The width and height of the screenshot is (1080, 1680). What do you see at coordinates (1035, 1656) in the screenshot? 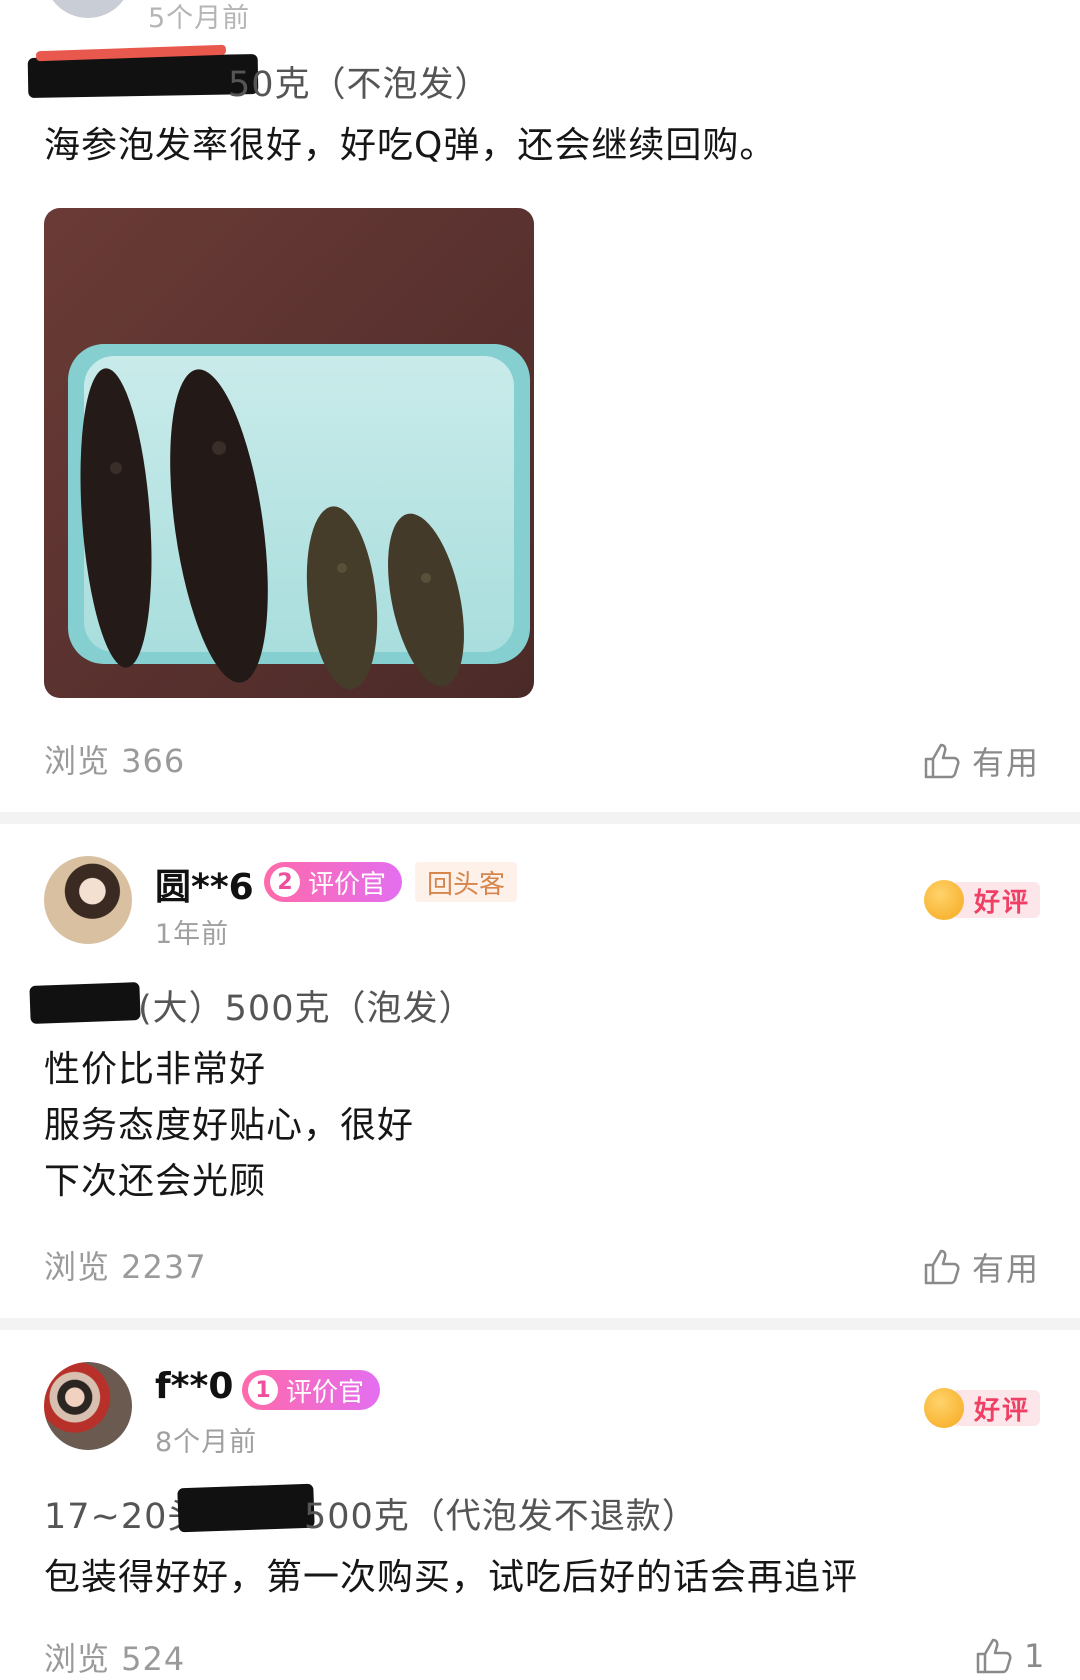
I see `useful-count: 1` at bounding box center [1035, 1656].